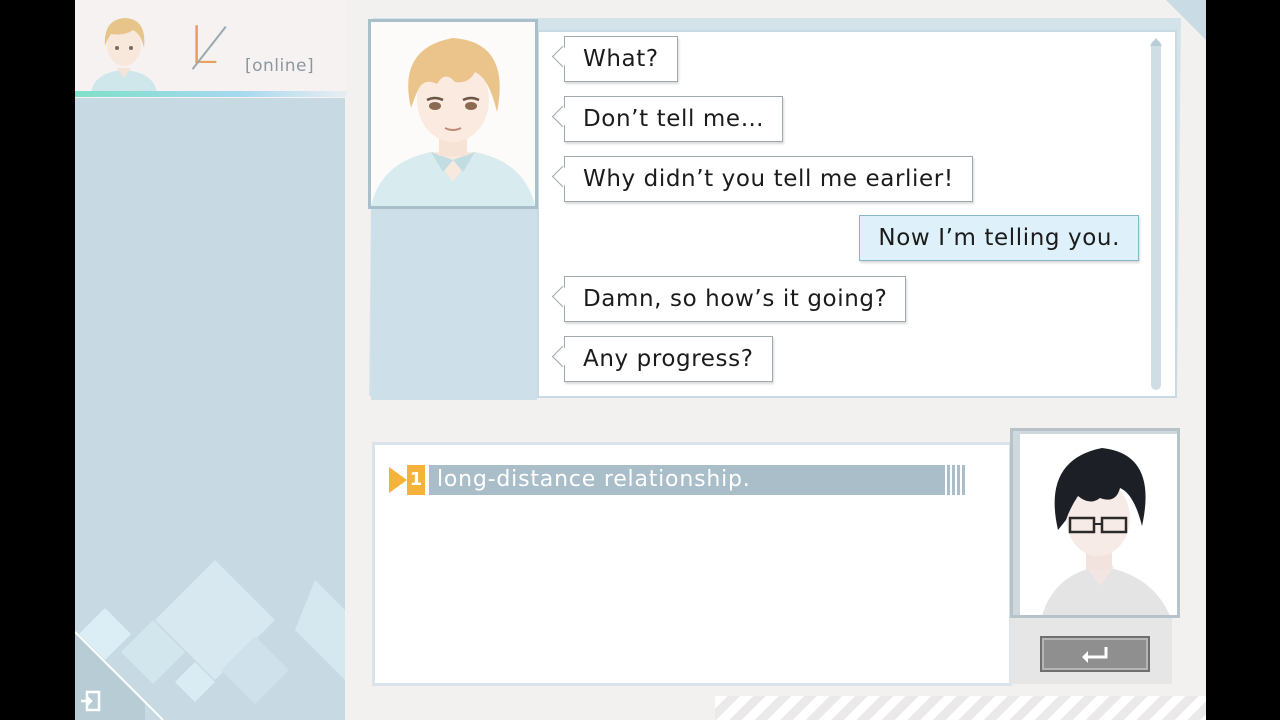 This screenshot has height=720, width=1280. I want to click on header-underline, so click(211, 94).